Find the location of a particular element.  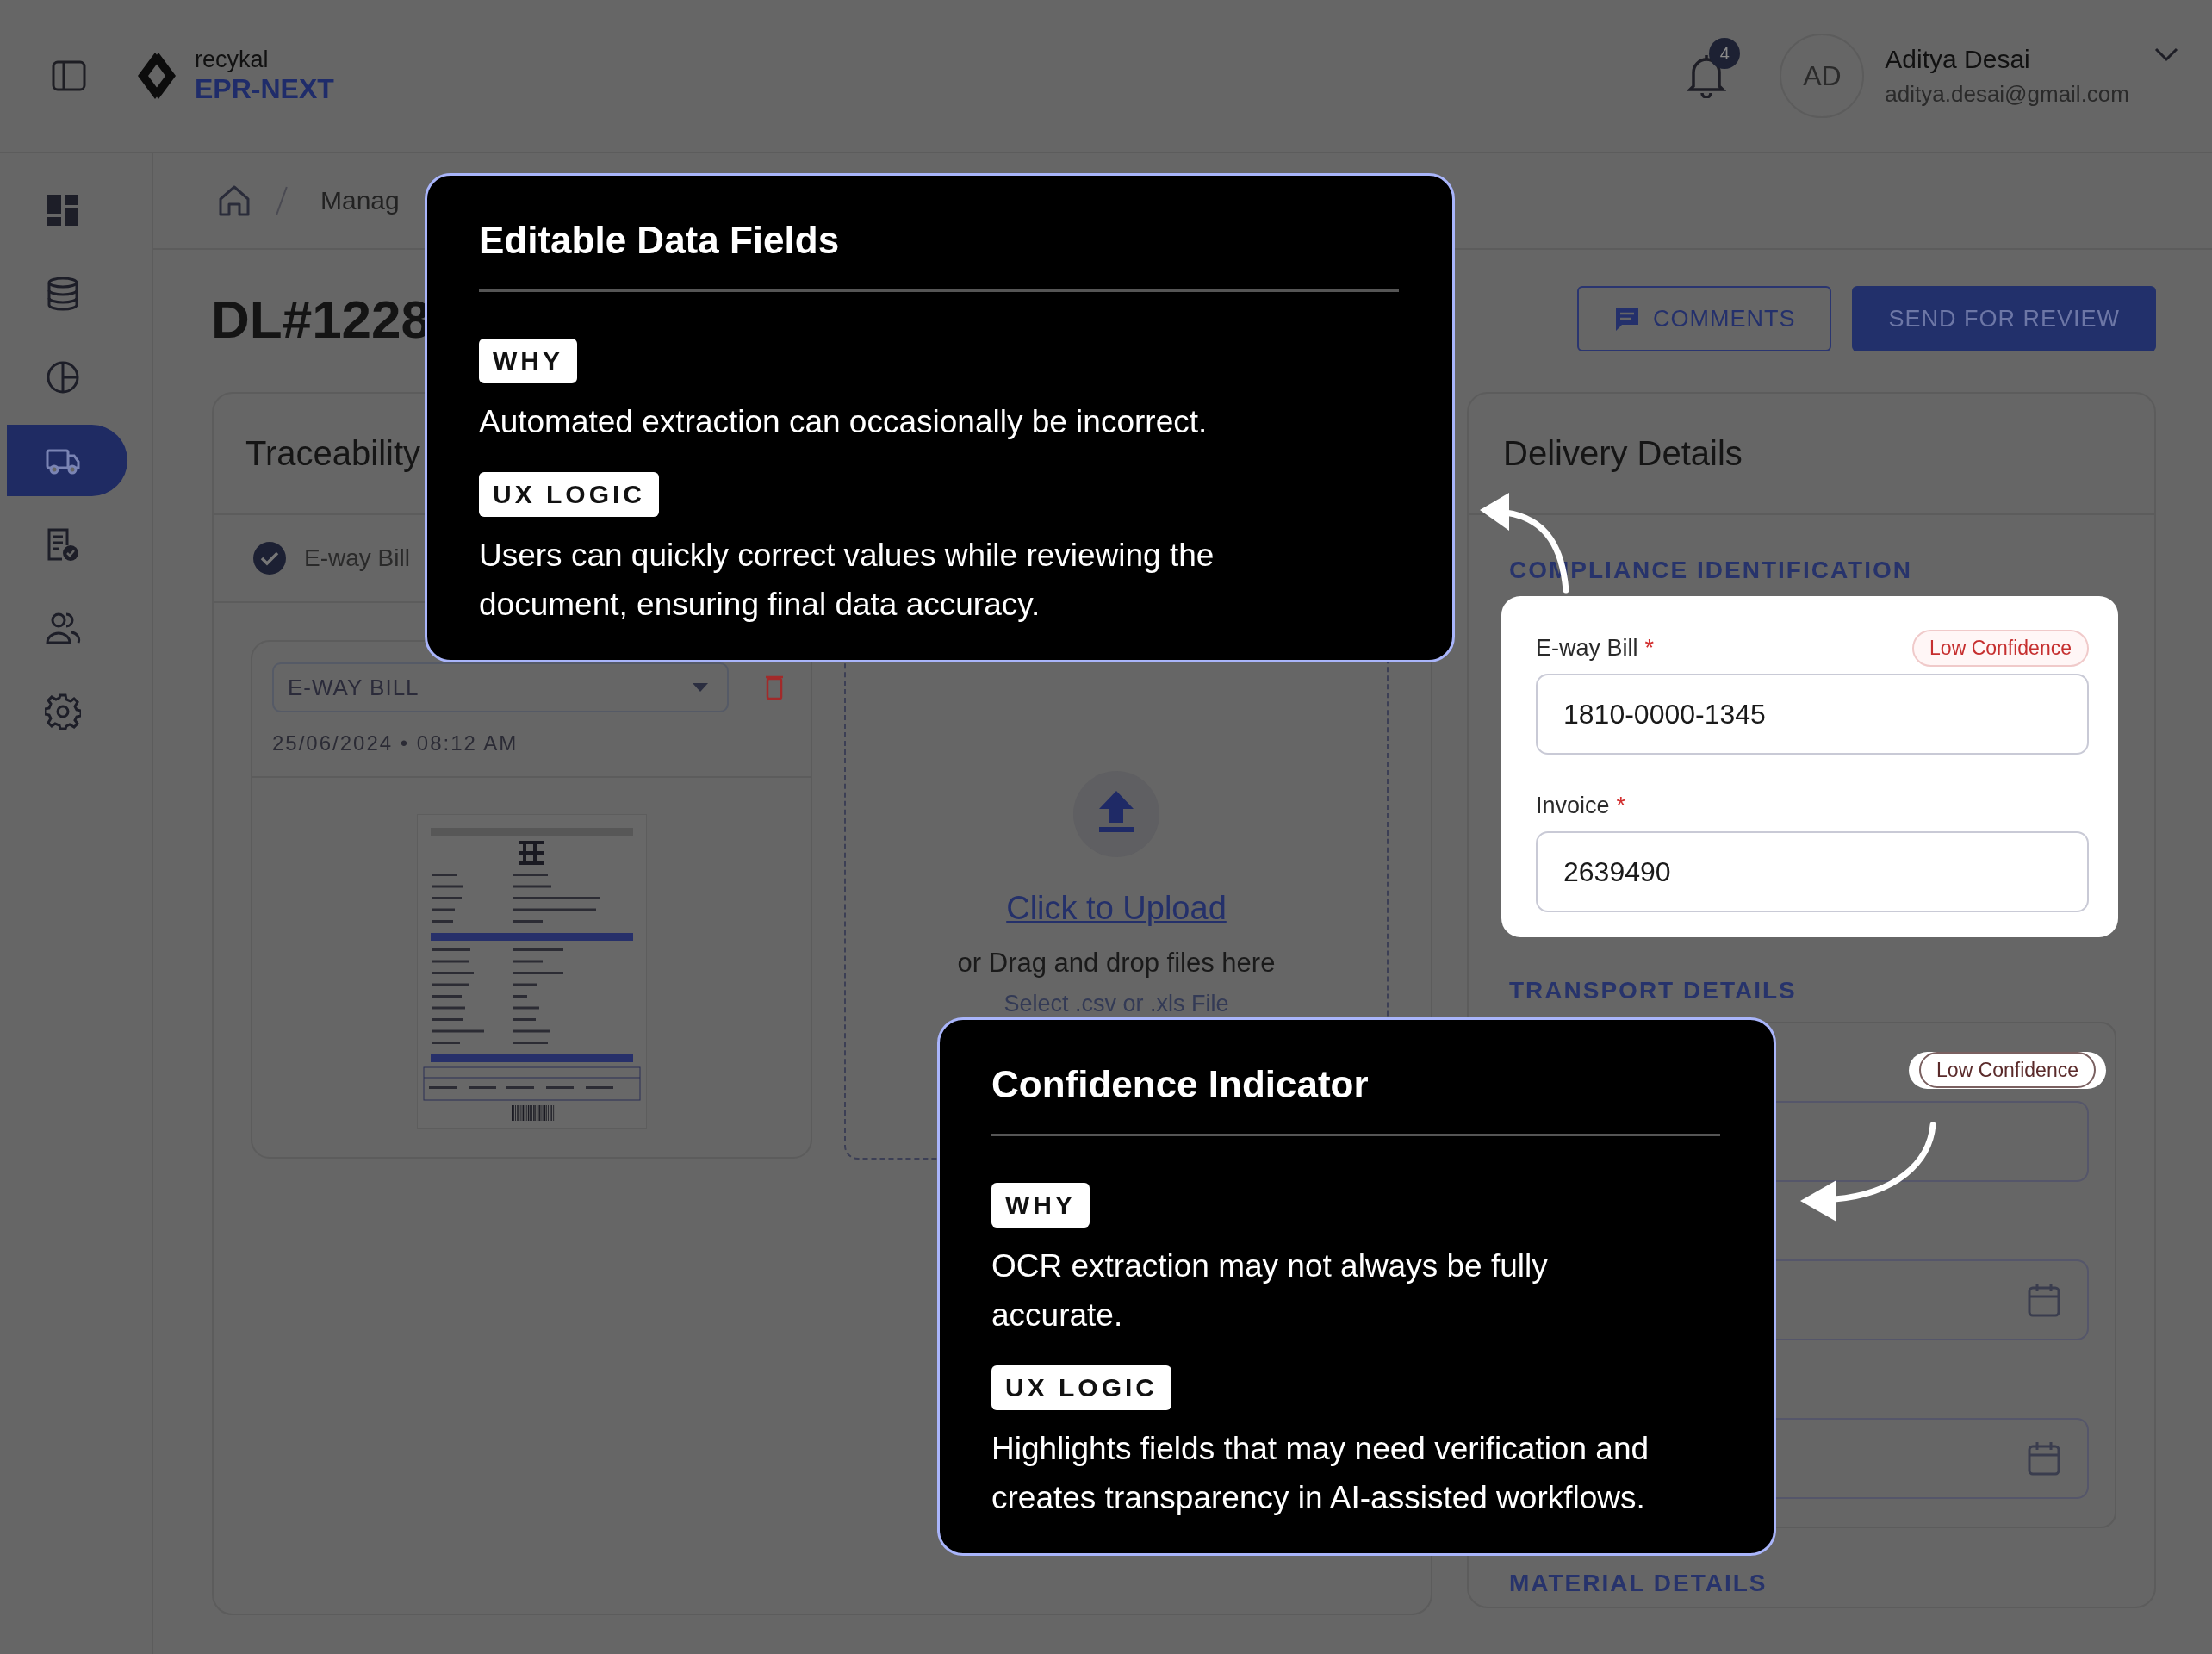

user-email: aditya.desai@gmail.com is located at coordinates (2007, 94).